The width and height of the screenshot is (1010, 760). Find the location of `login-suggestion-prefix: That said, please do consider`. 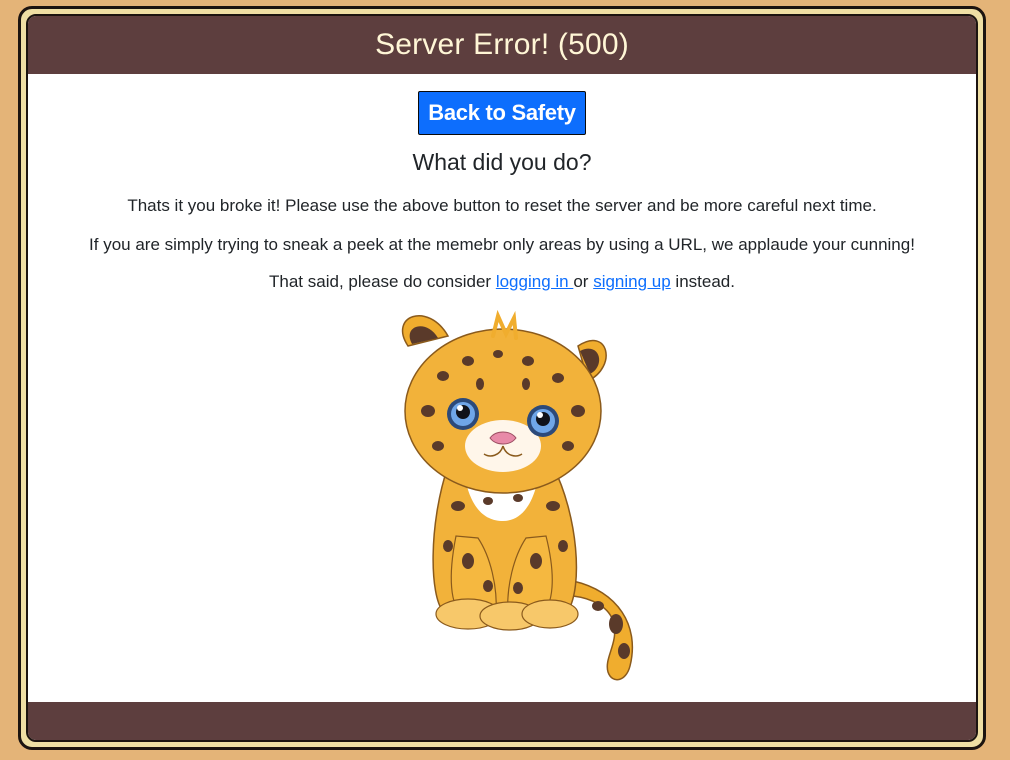

login-suggestion-prefix: That said, please do consider is located at coordinates (382, 281).